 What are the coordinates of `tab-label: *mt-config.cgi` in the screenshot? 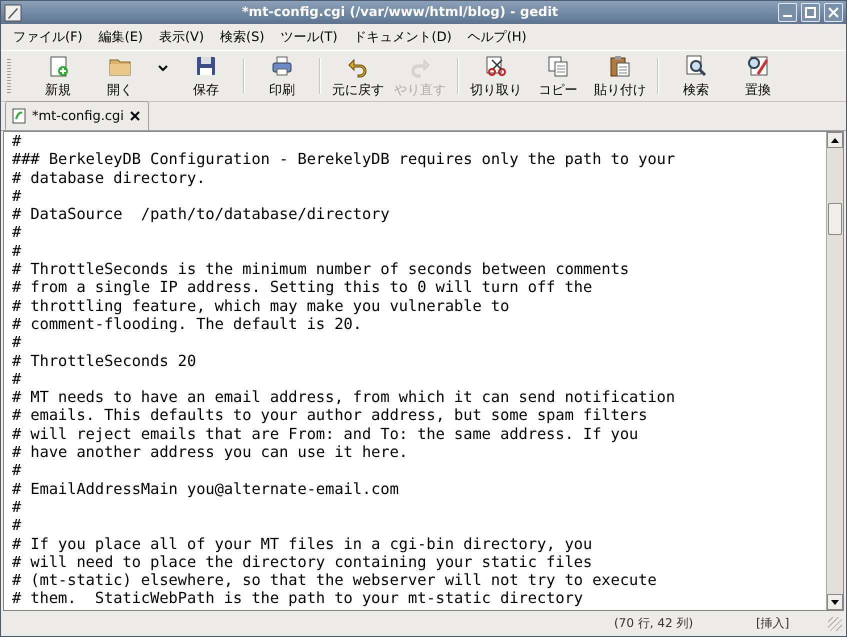 It's located at (78, 116).